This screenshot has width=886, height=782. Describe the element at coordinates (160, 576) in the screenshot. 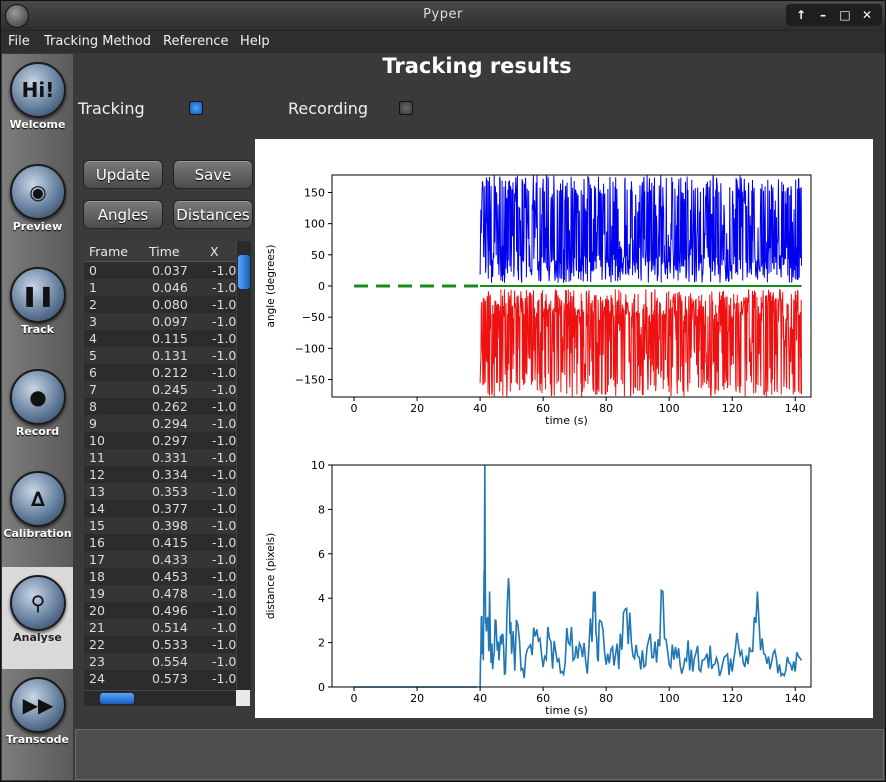

I see `table-row: 18 0.453 -1.0` at that location.